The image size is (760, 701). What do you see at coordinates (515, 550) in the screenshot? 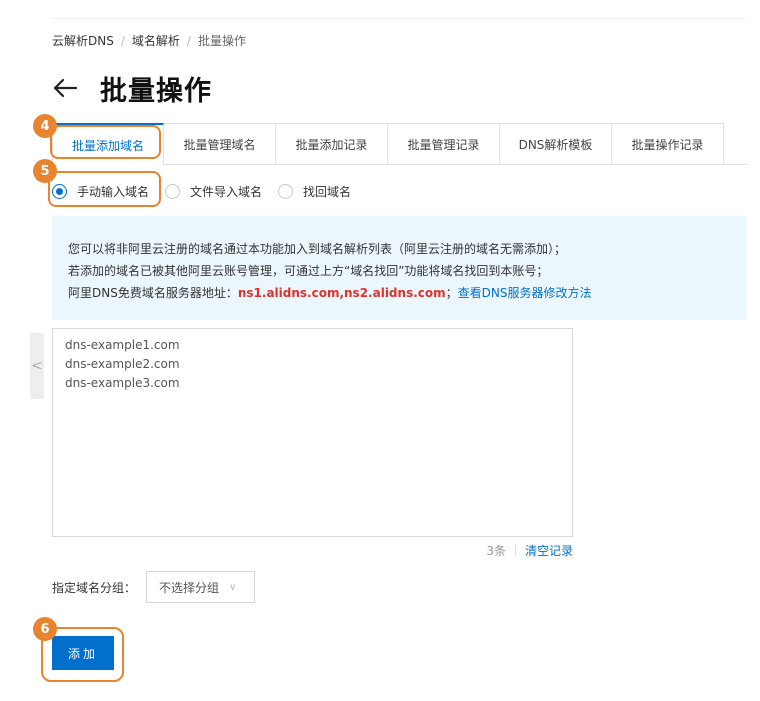
I see `count-divider` at bounding box center [515, 550].